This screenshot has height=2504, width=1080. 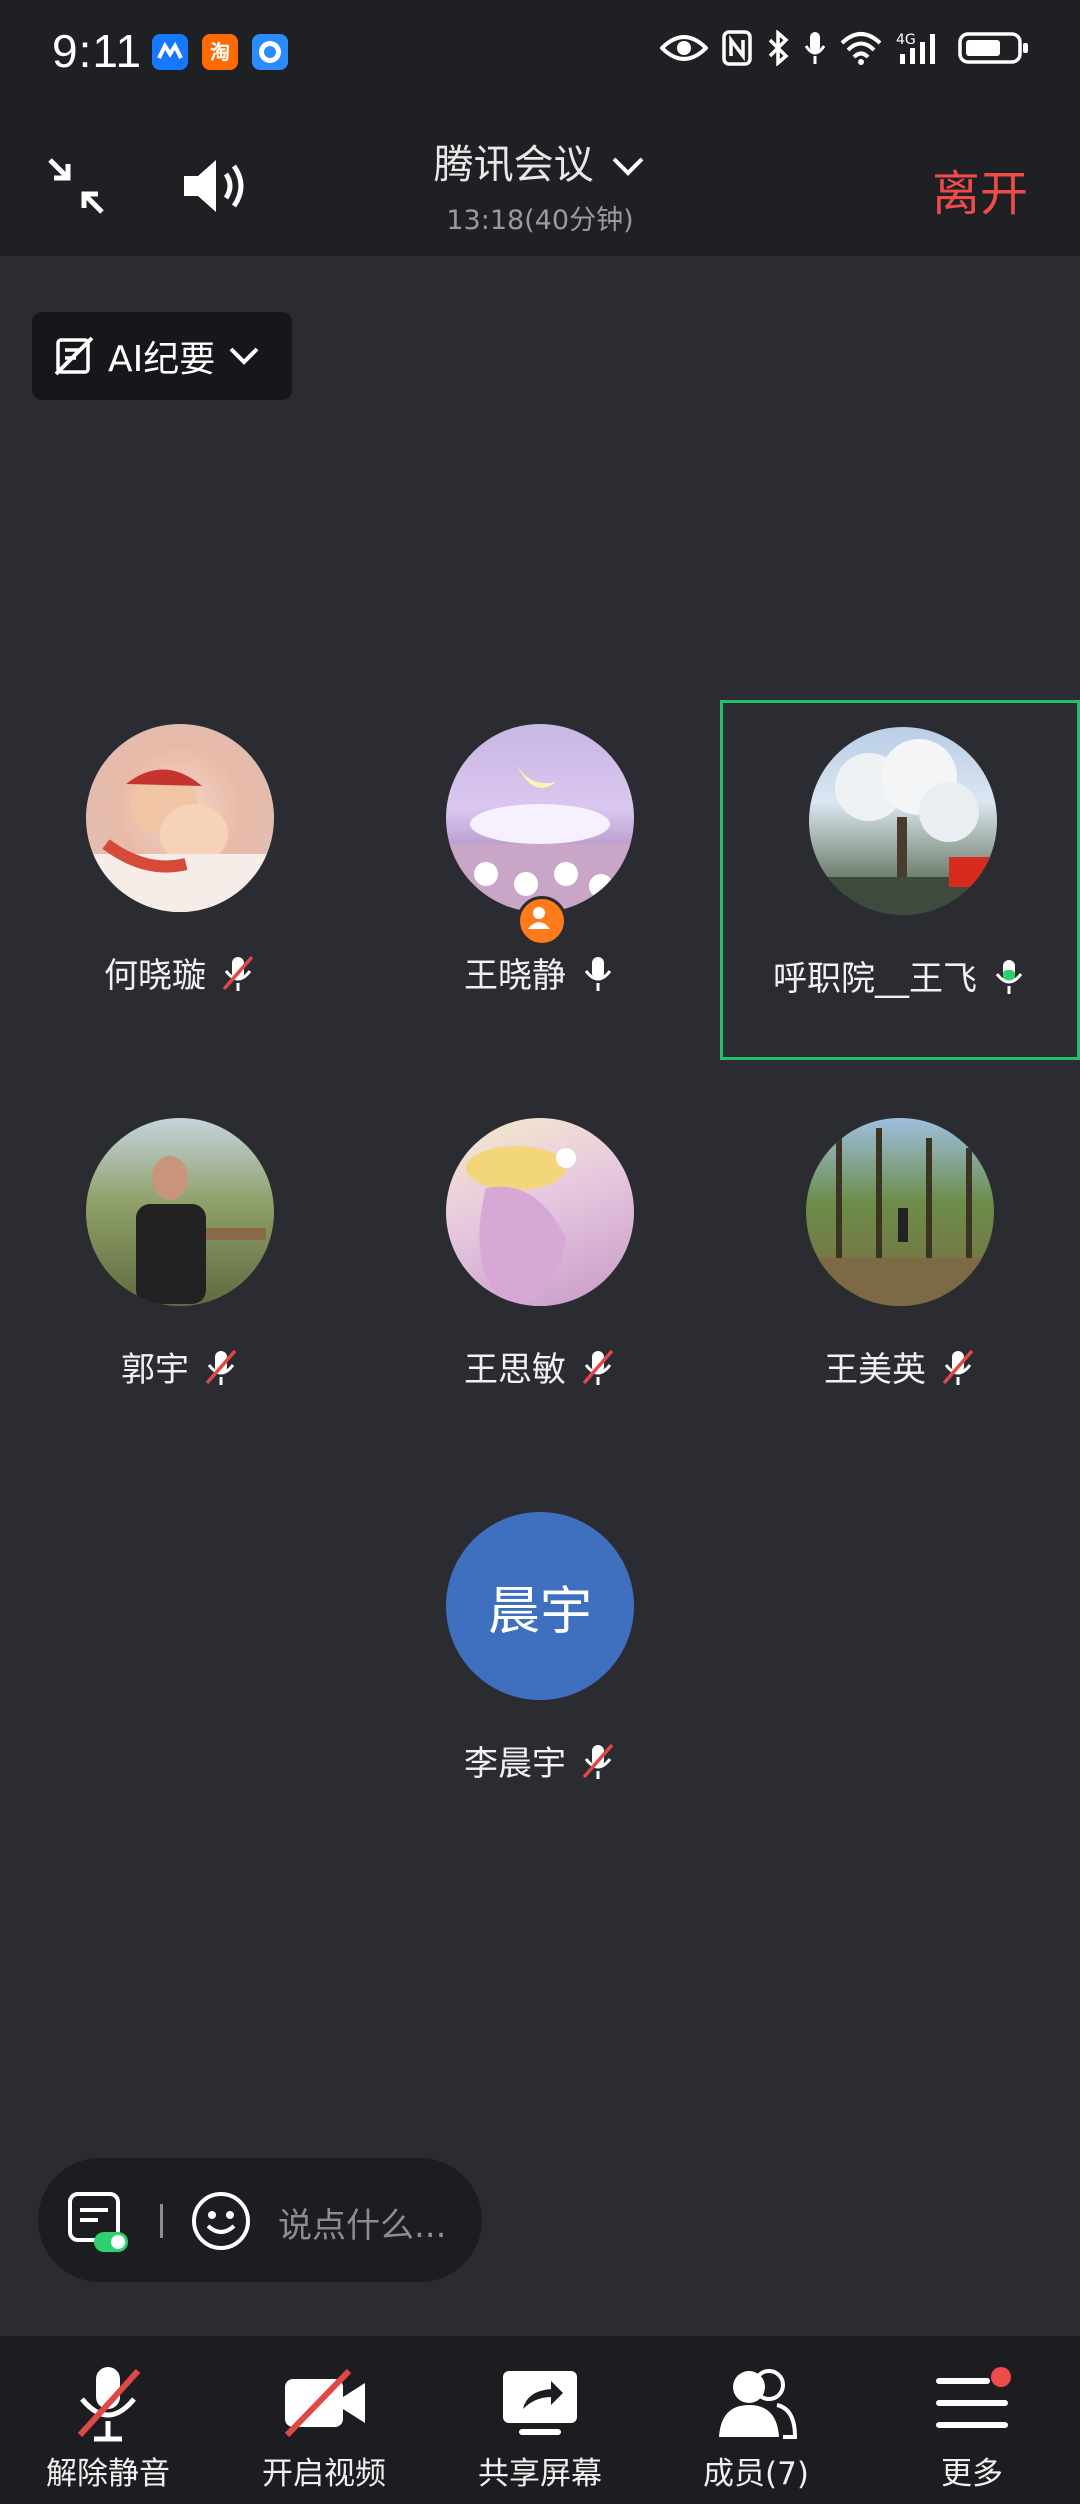 I want to click on participant-name: 呼职院__王飞, so click(x=875, y=979).